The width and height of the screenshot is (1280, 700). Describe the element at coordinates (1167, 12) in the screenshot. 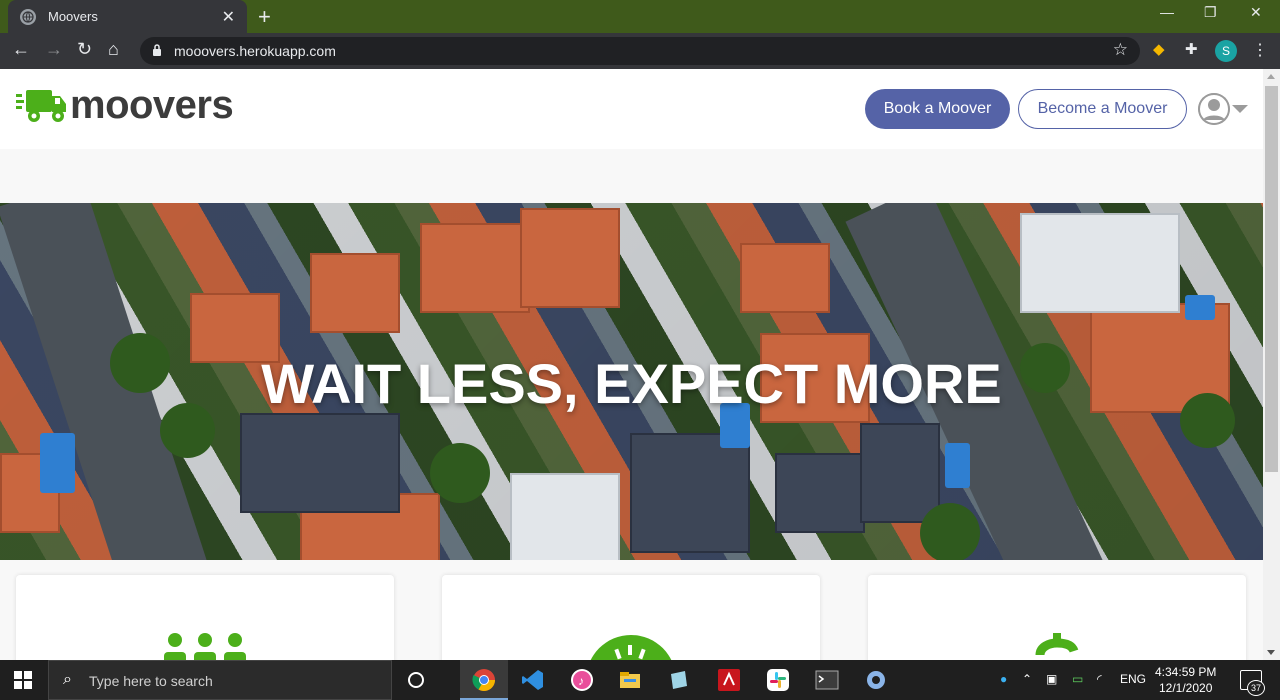

I see `minimize-button: —` at that location.